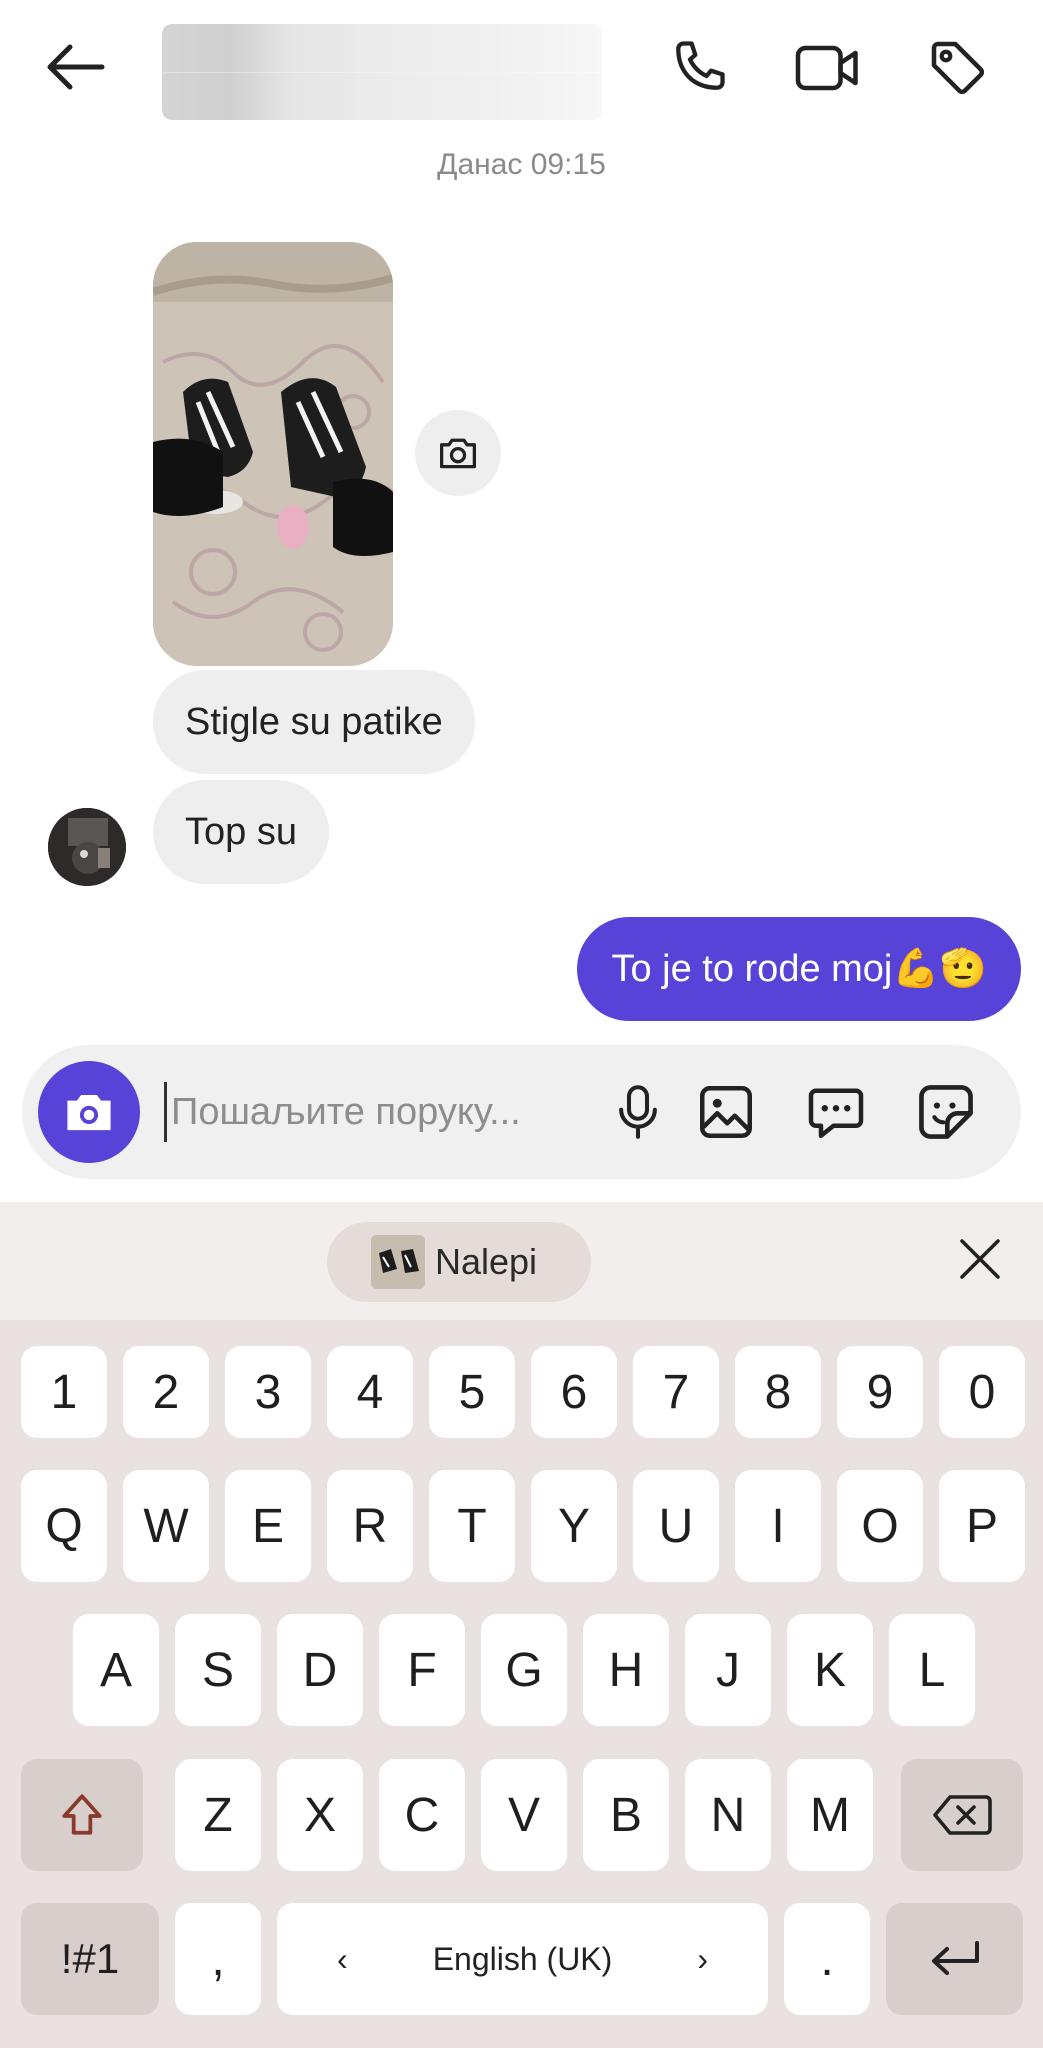 The height and width of the screenshot is (2048, 1043). I want to click on chat-header, so click(521, 70).